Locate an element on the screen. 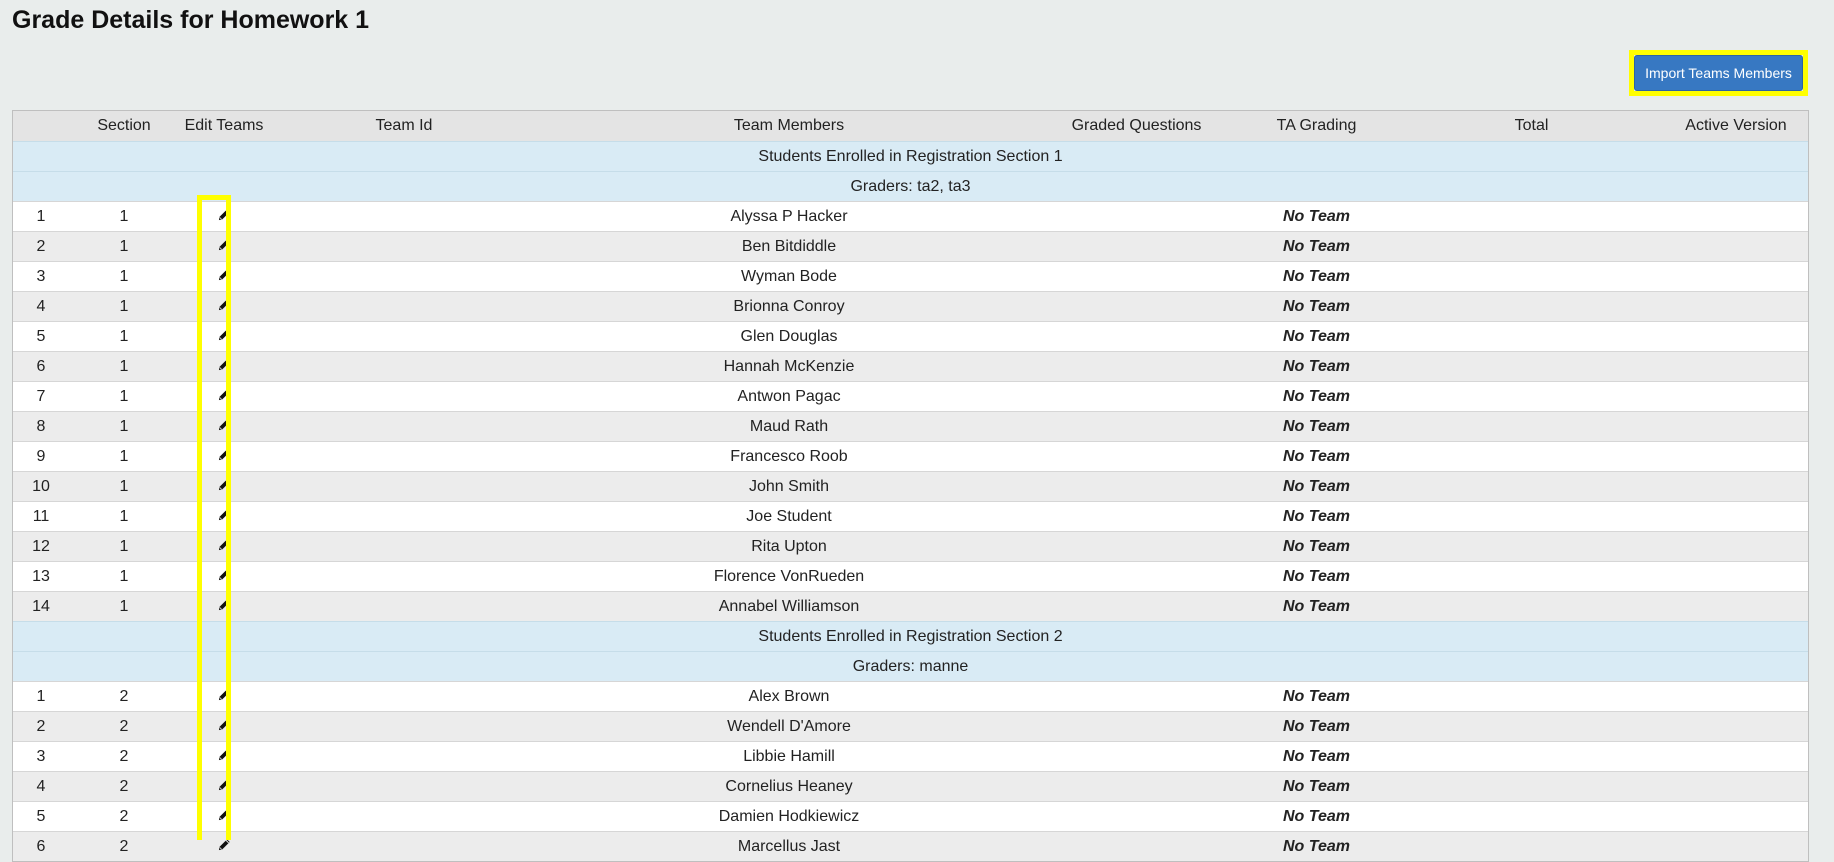  table-row: 1 1 Alyssa P Hacker No Team is located at coordinates (910, 216).